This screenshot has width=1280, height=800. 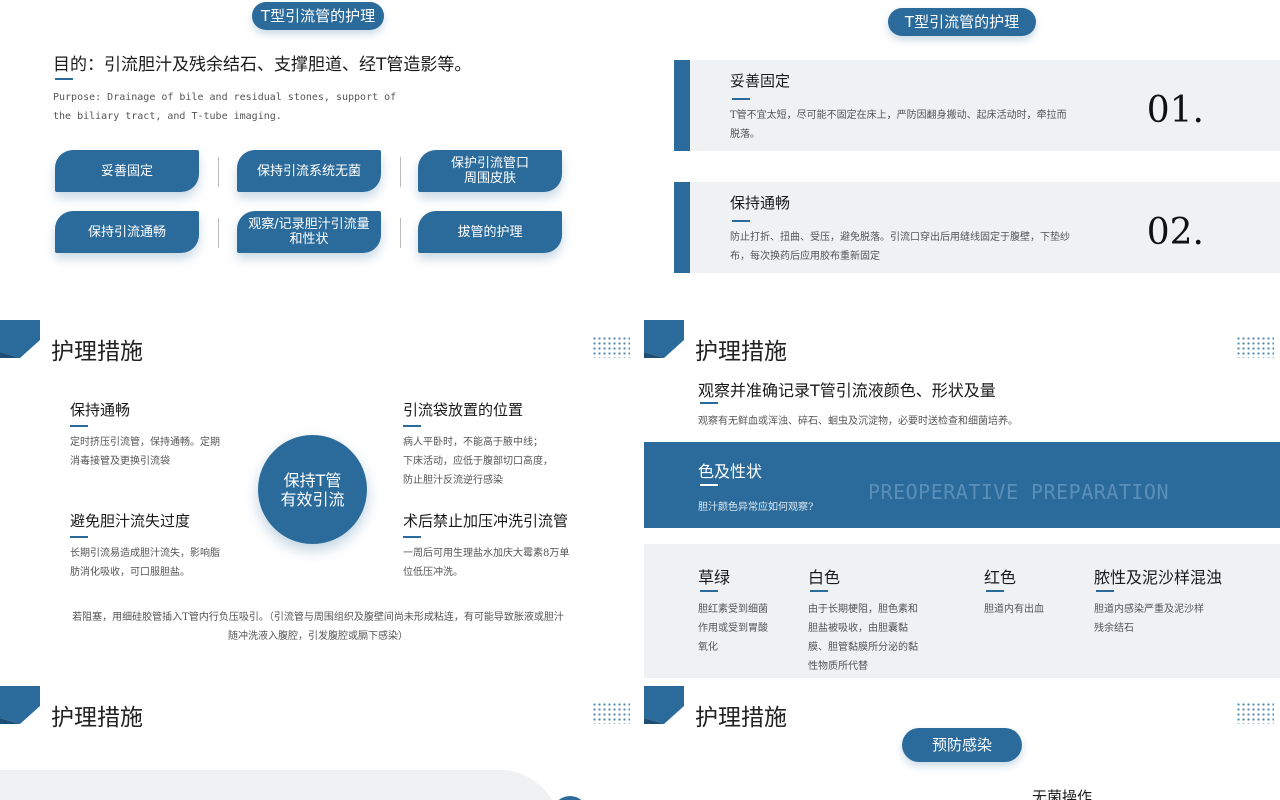 What do you see at coordinates (490, 232) in the screenshot?
I see `tile-removal: 拔管的护理` at bounding box center [490, 232].